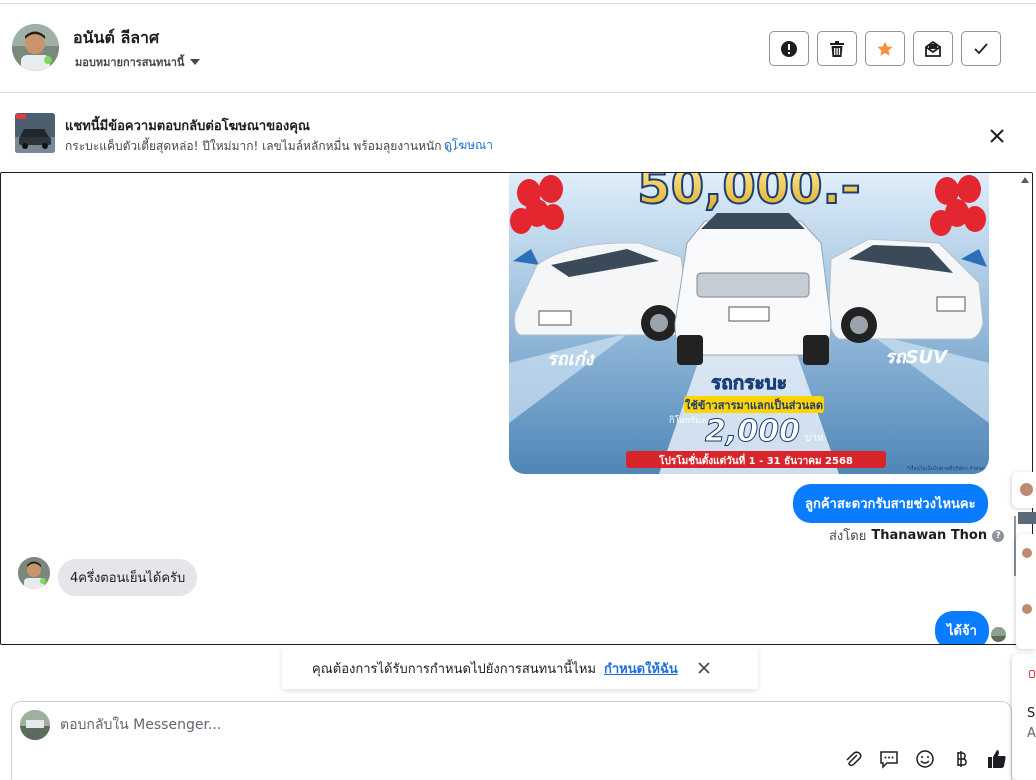 This screenshot has height=780, width=1036. I want to click on ad-right-label: รถSUV, so click(917, 357).